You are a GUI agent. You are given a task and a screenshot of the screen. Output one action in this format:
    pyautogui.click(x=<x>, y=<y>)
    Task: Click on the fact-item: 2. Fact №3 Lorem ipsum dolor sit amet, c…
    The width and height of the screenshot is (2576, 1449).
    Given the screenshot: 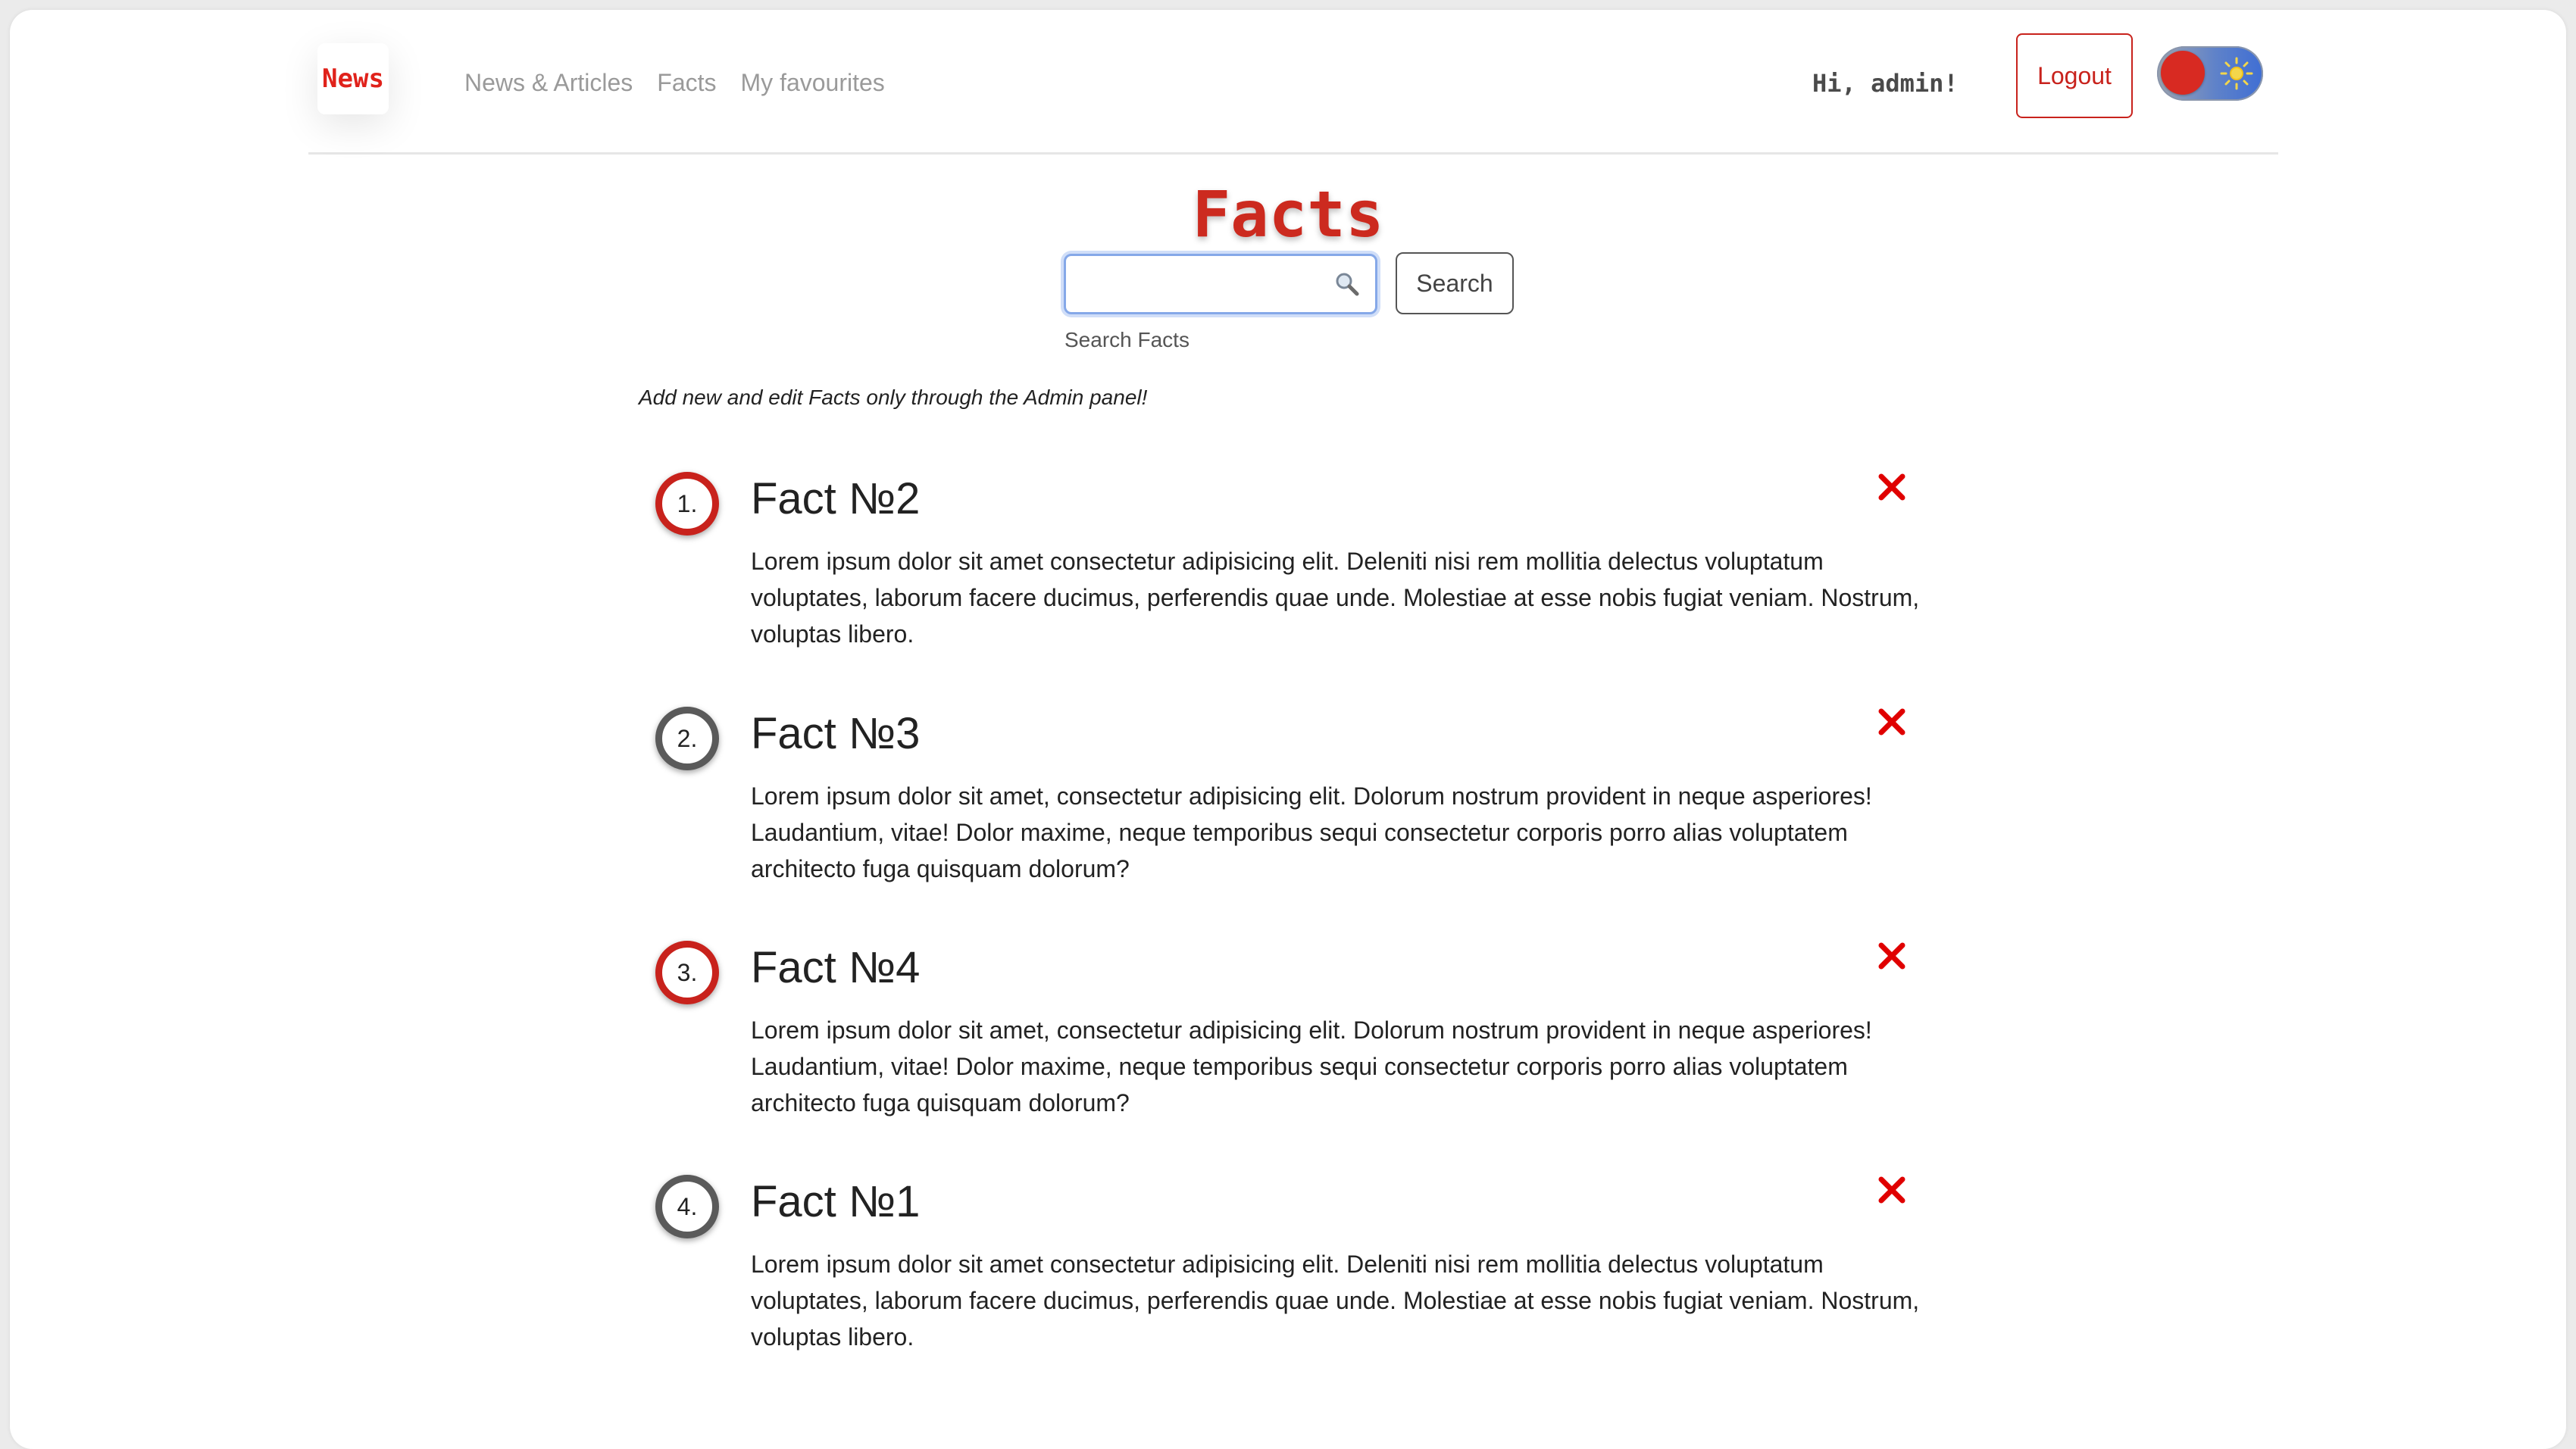 What is the action you would take?
    pyautogui.click(x=1299, y=813)
    